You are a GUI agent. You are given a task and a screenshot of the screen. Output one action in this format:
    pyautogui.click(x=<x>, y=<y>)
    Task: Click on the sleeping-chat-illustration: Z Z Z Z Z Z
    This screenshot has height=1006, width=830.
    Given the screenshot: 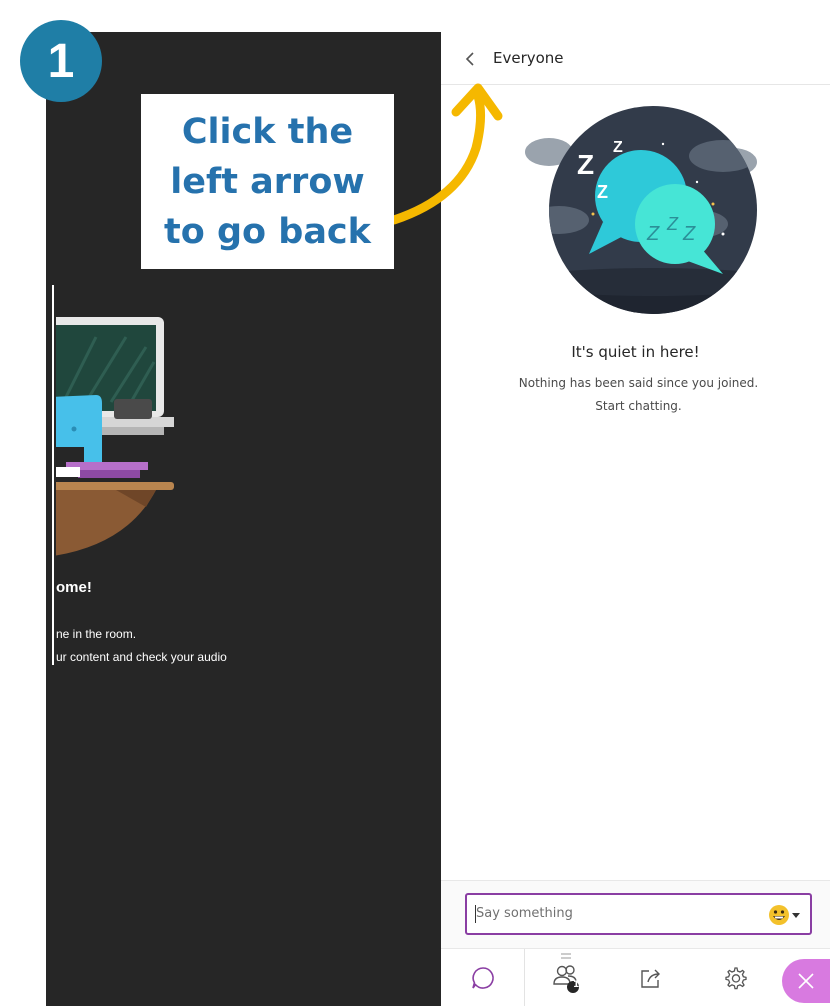 What is the action you would take?
    pyautogui.click(x=641, y=210)
    